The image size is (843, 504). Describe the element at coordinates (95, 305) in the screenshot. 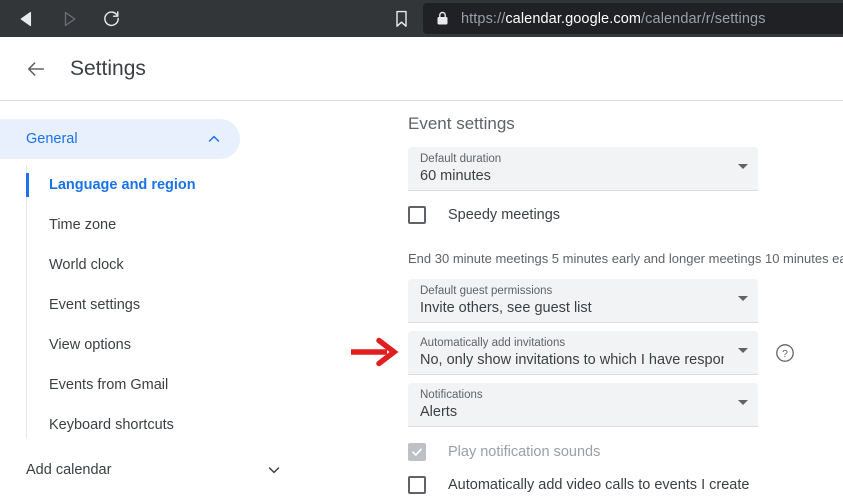

I see `sidebar-item-label: Event settings` at that location.